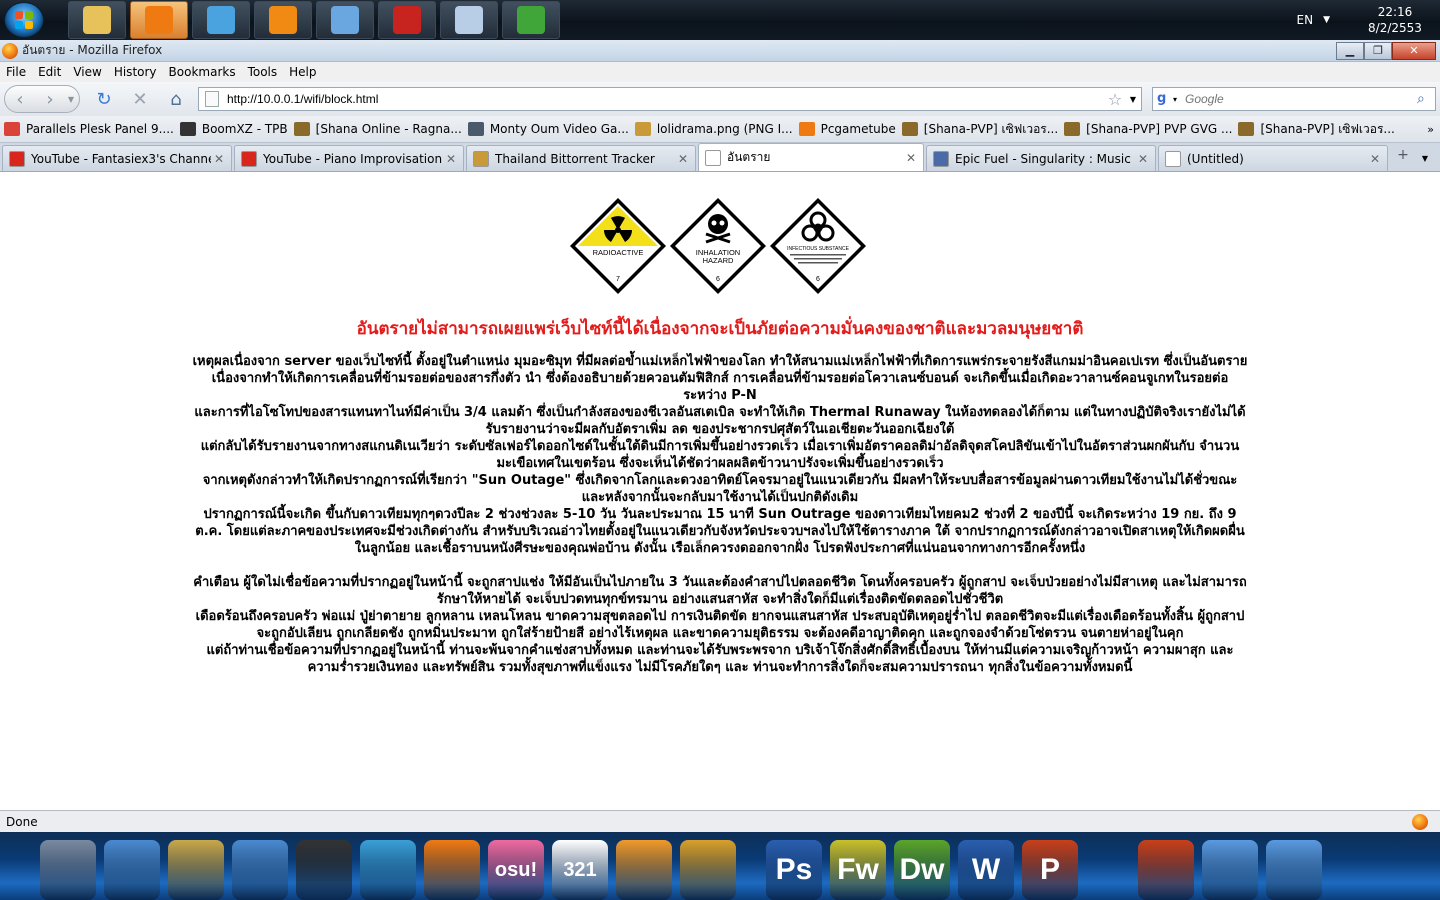 The image size is (1440, 900). What do you see at coordinates (50, 99) in the screenshot?
I see `forward-button: ›` at bounding box center [50, 99].